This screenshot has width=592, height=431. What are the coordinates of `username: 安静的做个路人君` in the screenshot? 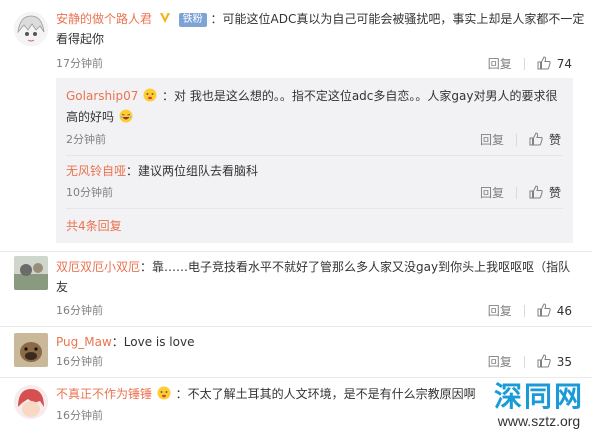 It's located at (104, 19).